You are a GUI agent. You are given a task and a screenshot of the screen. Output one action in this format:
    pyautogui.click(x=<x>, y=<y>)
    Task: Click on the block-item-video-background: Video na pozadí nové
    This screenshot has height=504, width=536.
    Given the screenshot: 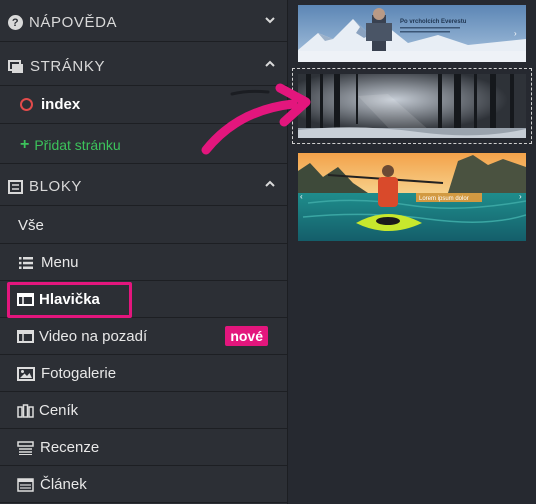 What is the action you would take?
    pyautogui.click(x=143, y=337)
    